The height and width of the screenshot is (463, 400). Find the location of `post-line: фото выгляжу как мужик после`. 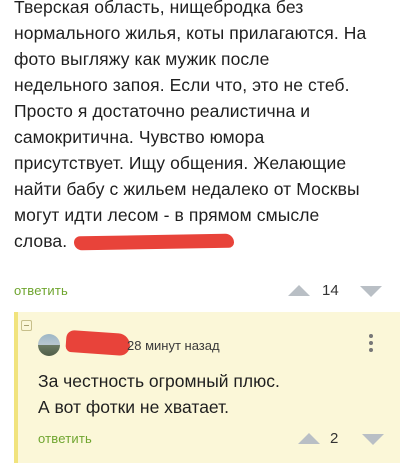

post-line: фото выгляжу как мужик после is located at coordinates (142, 59).